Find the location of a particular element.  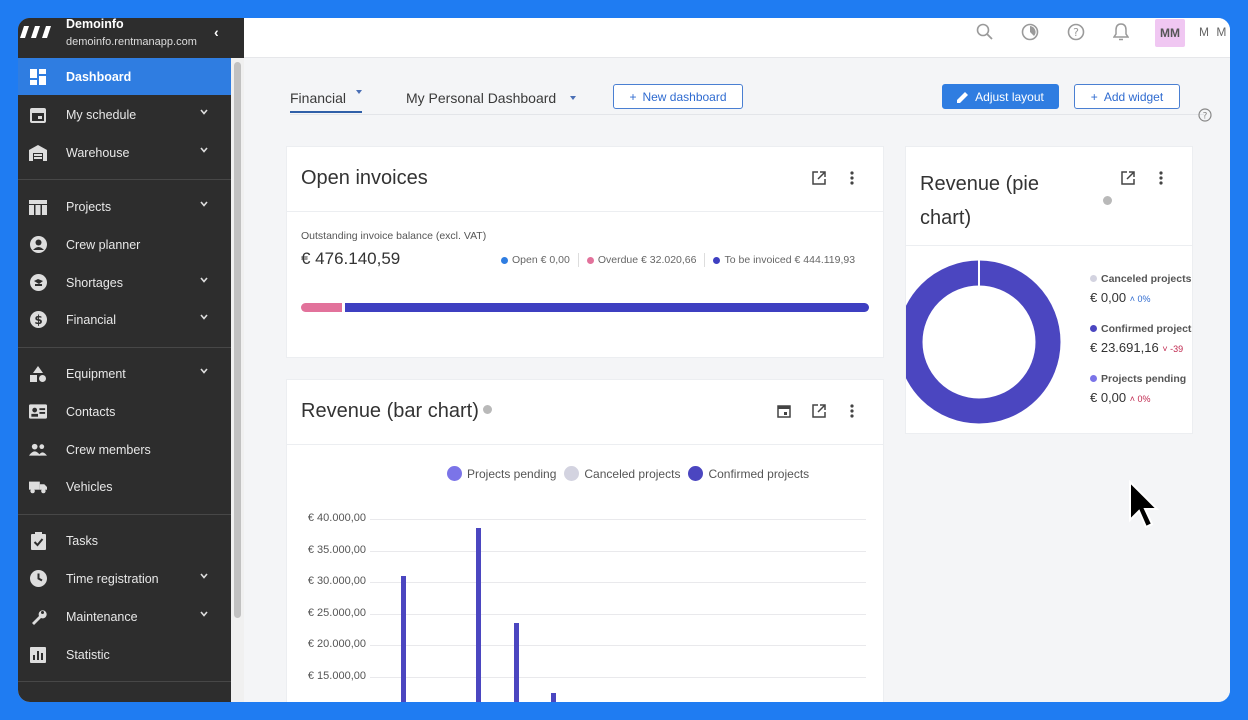

sidebar-item-label: Time registration is located at coordinates (112, 578).